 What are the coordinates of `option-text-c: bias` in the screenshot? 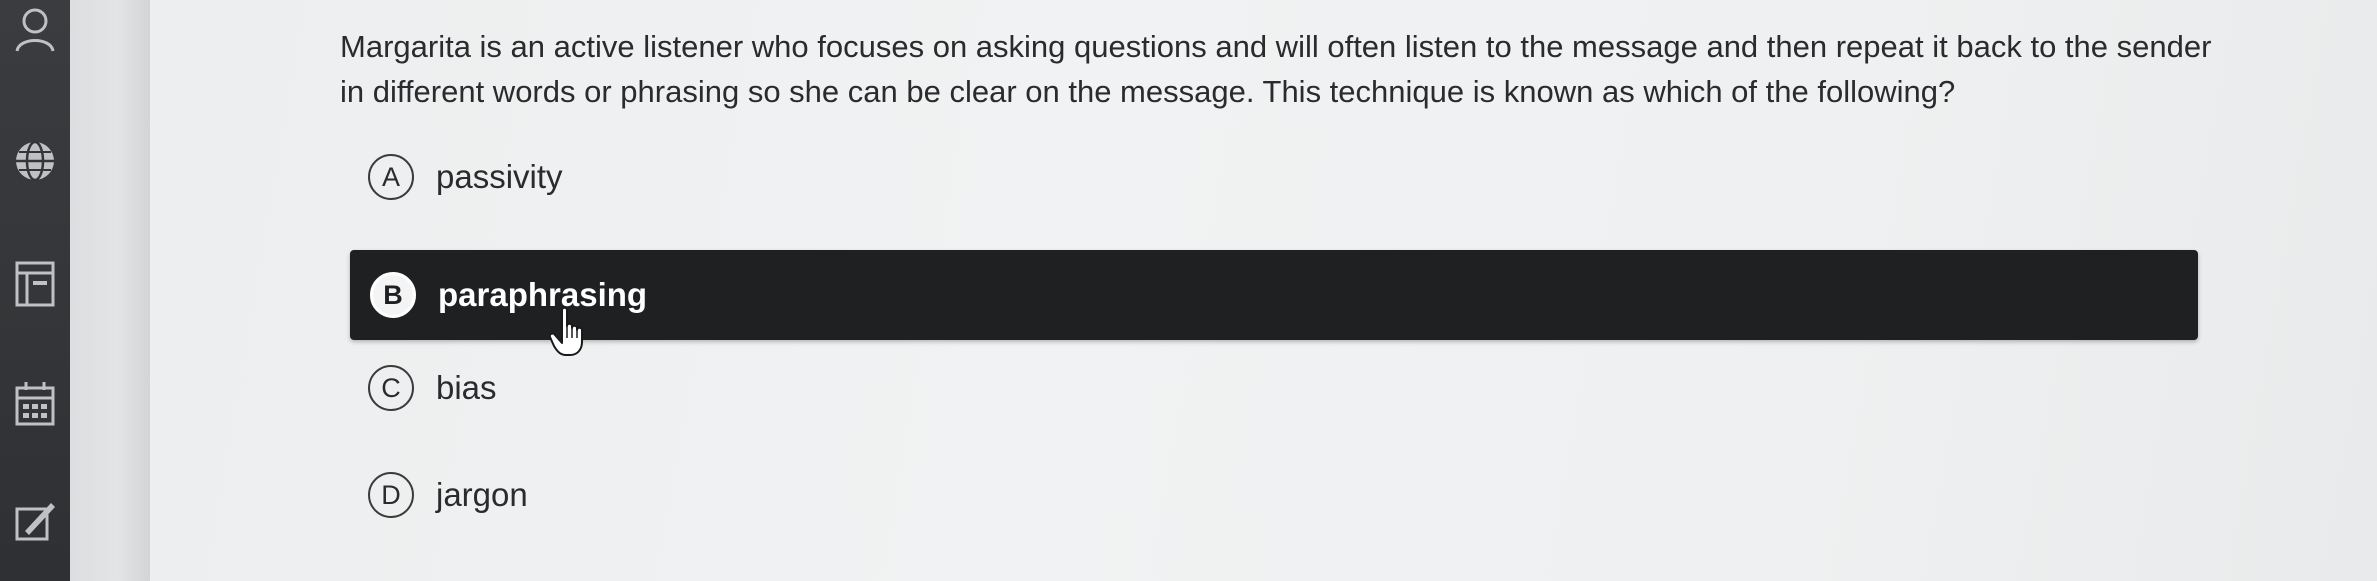 It's located at (466, 387).